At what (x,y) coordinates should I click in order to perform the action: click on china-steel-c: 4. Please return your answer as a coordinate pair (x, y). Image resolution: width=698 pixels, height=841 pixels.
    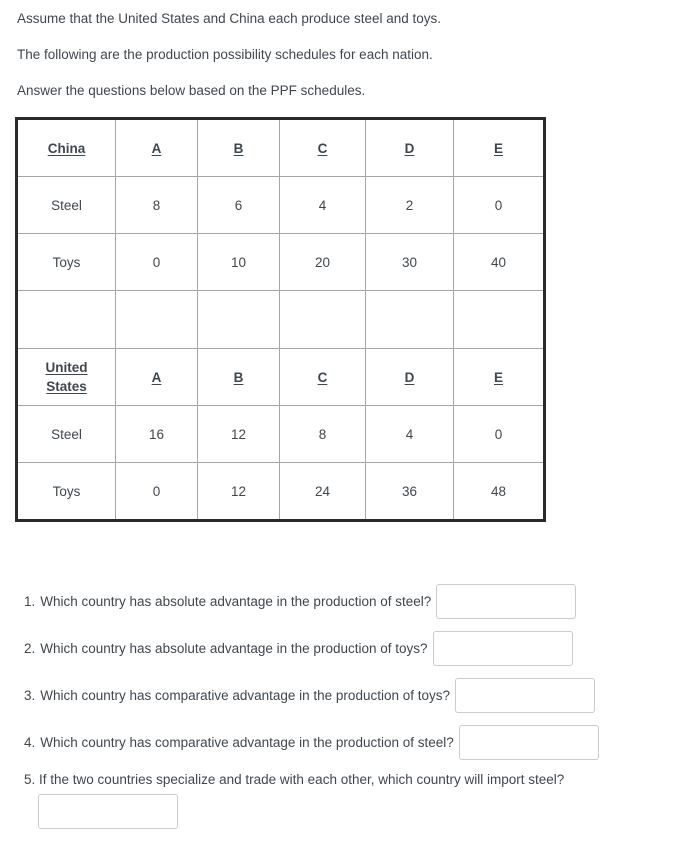
    Looking at the image, I should click on (322, 205).